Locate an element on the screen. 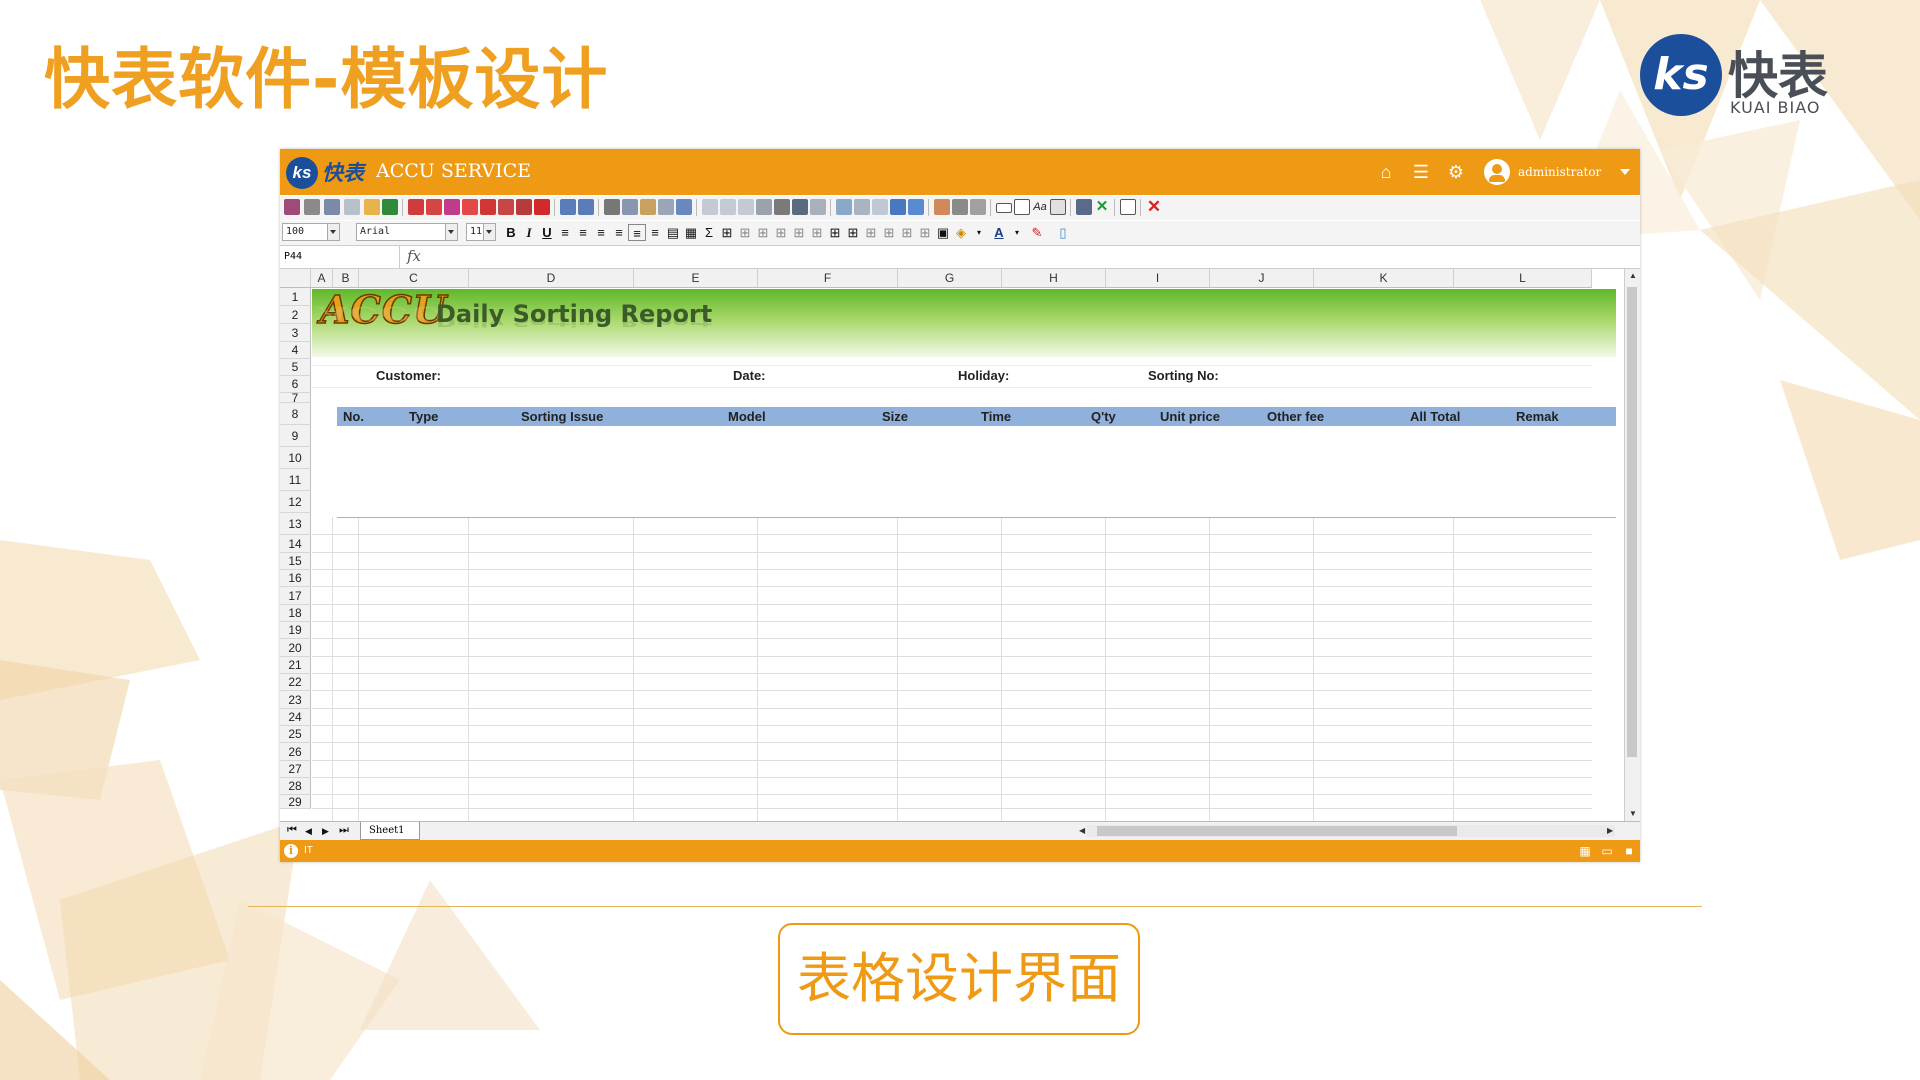 The height and width of the screenshot is (1080, 1920). share-icon is located at coordinates (524, 207).